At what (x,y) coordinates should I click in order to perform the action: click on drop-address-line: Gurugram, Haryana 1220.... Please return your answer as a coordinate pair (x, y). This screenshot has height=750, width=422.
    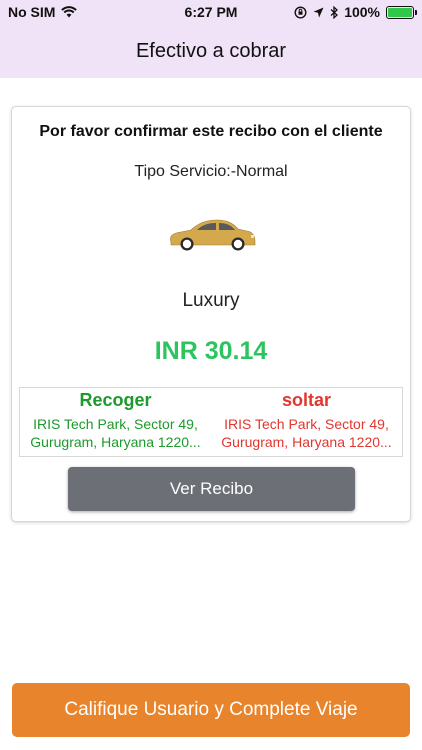
    Looking at the image, I should click on (306, 442).